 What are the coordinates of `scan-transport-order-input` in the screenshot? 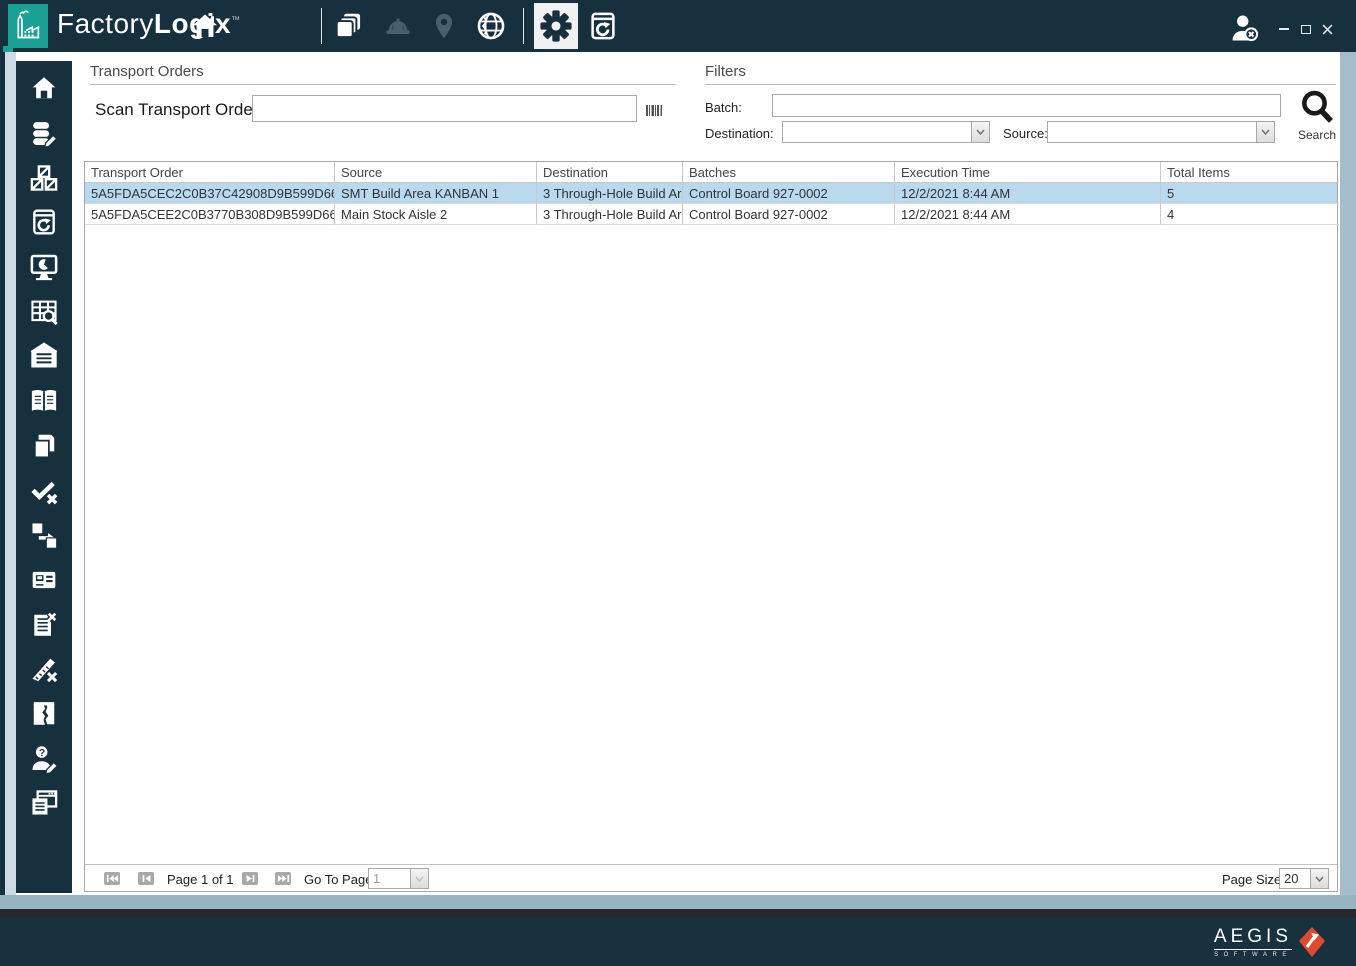 It's located at (444, 108).